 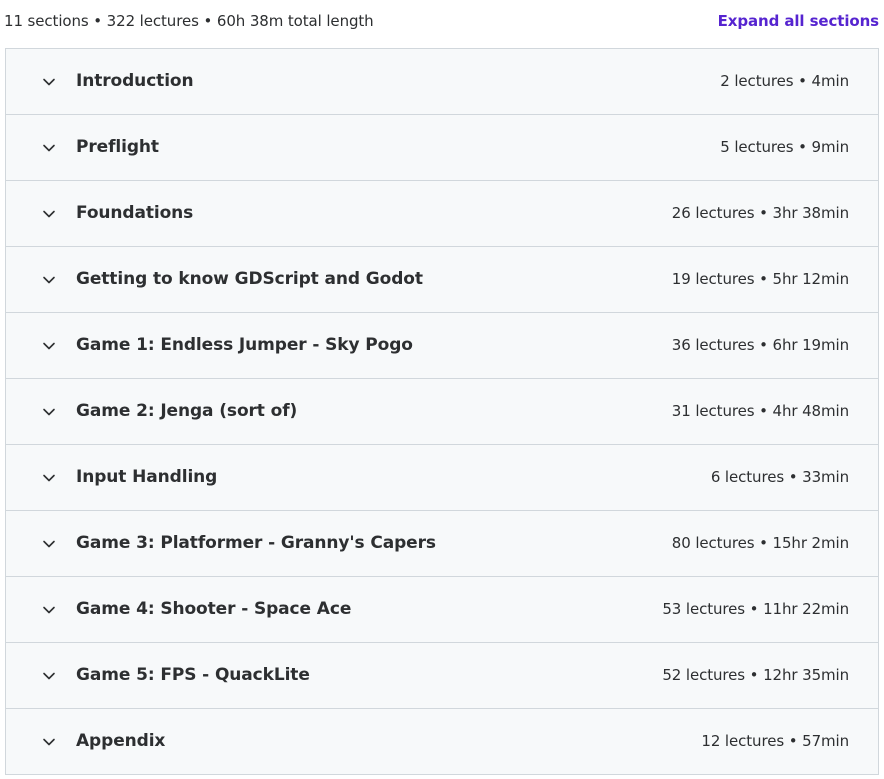 I want to click on section-meta: 2 lectures • 4min, so click(x=784, y=81).